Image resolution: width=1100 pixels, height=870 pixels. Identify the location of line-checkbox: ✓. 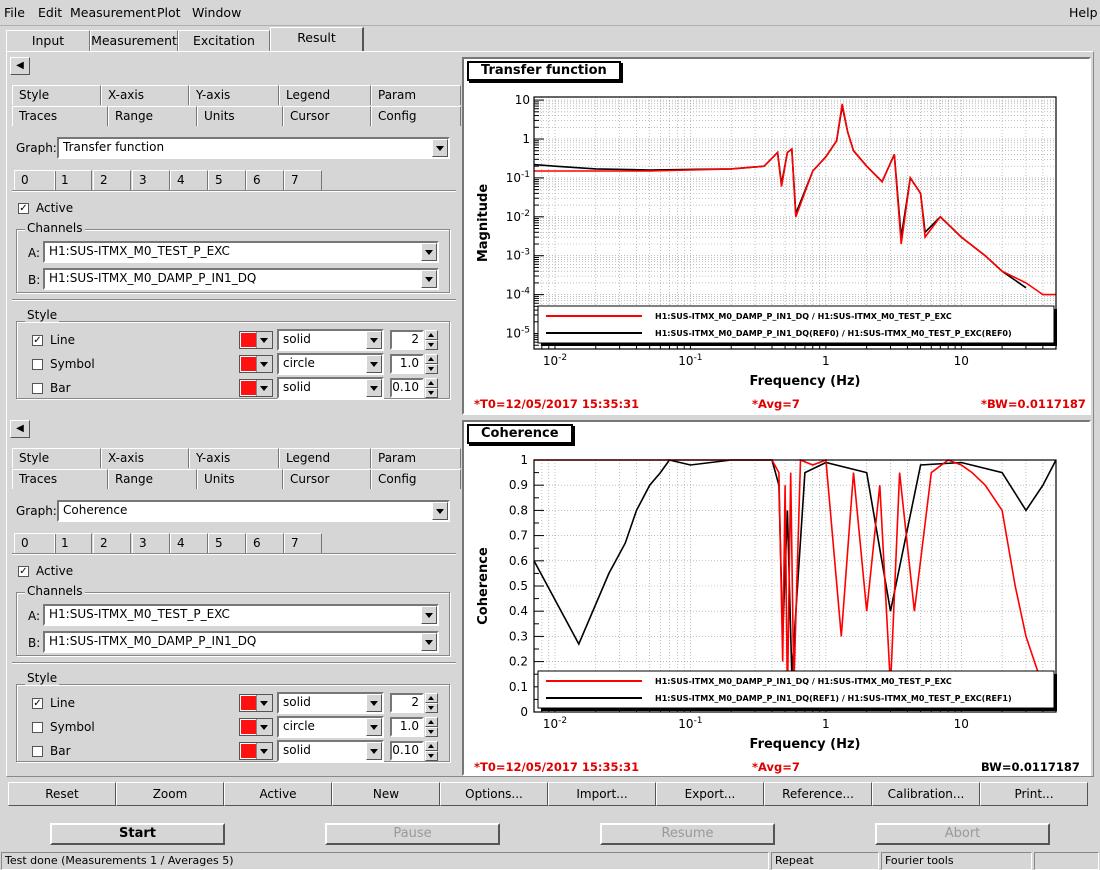
(37, 703).